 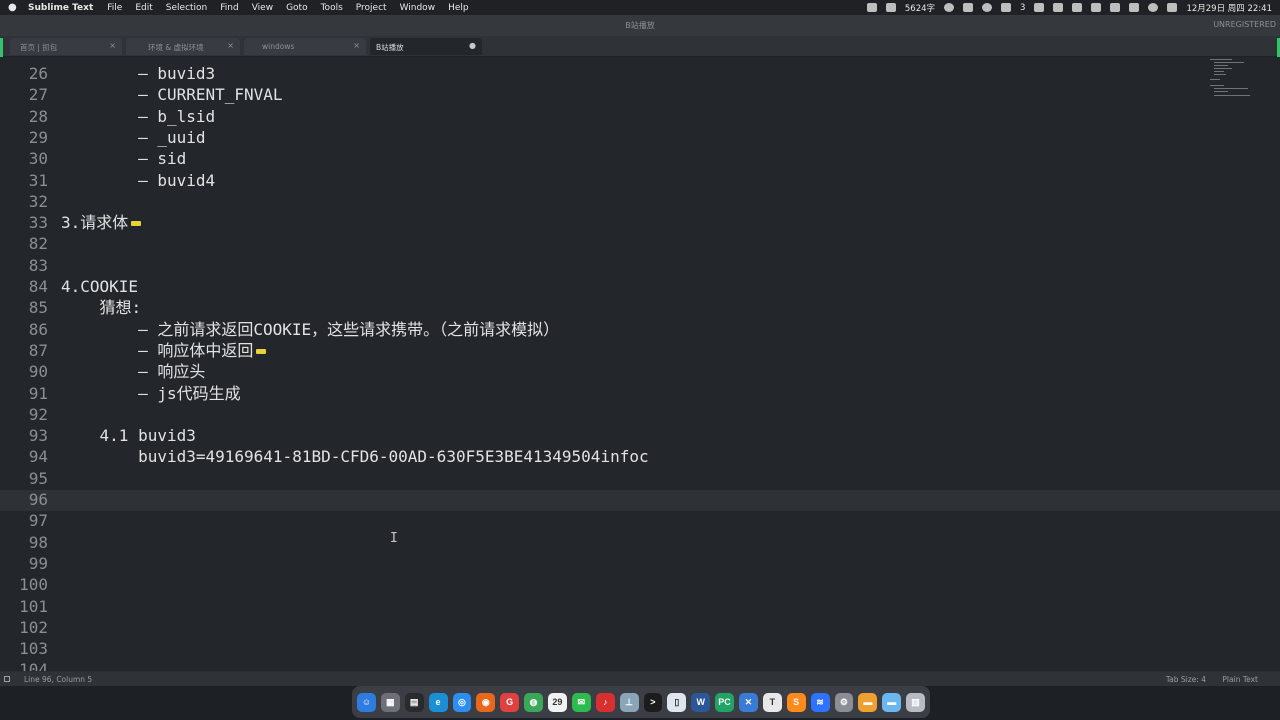 What do you see at coordinates (24, 393) in the screenshot?
I see `line-number: 91` at bounding box center [24, 393].